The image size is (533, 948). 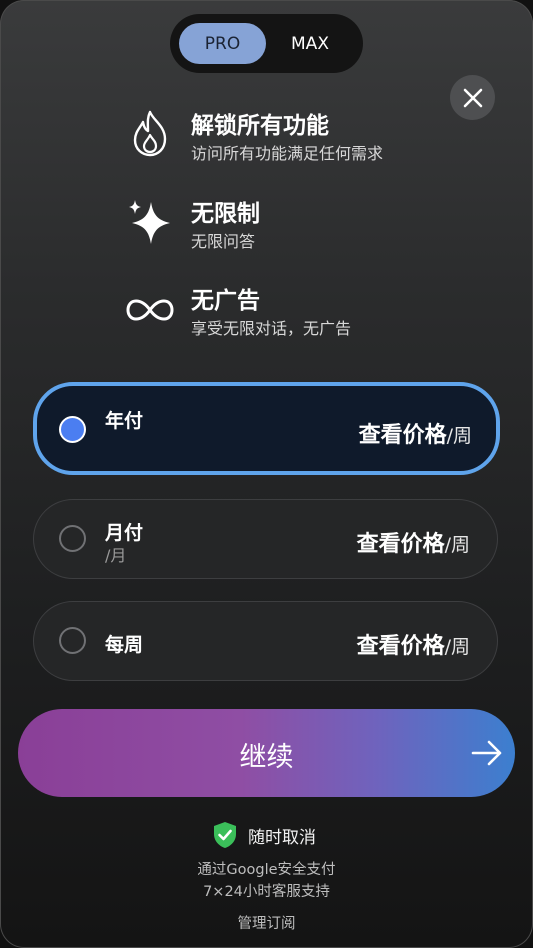 I want to click on close-icon, so click(x=472, y=97).